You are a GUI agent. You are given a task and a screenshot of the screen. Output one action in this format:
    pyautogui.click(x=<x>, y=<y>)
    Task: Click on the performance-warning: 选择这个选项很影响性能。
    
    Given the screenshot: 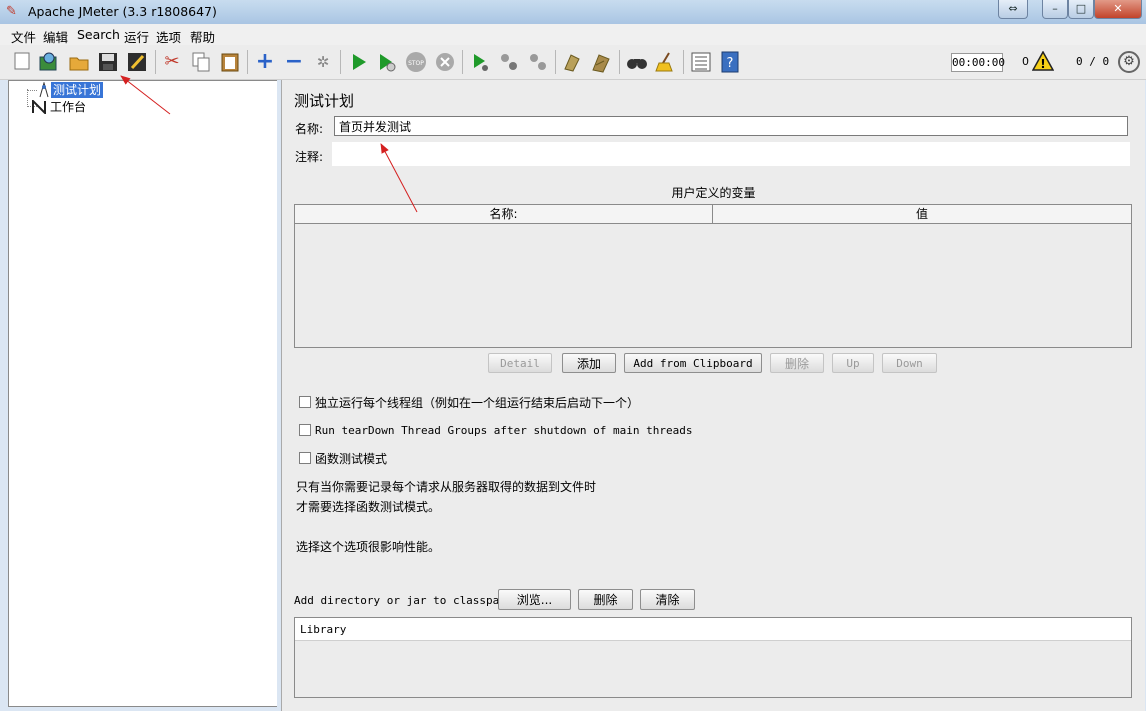 What is the action you would take?
    pyautogui.click(x=368, y=547)
    